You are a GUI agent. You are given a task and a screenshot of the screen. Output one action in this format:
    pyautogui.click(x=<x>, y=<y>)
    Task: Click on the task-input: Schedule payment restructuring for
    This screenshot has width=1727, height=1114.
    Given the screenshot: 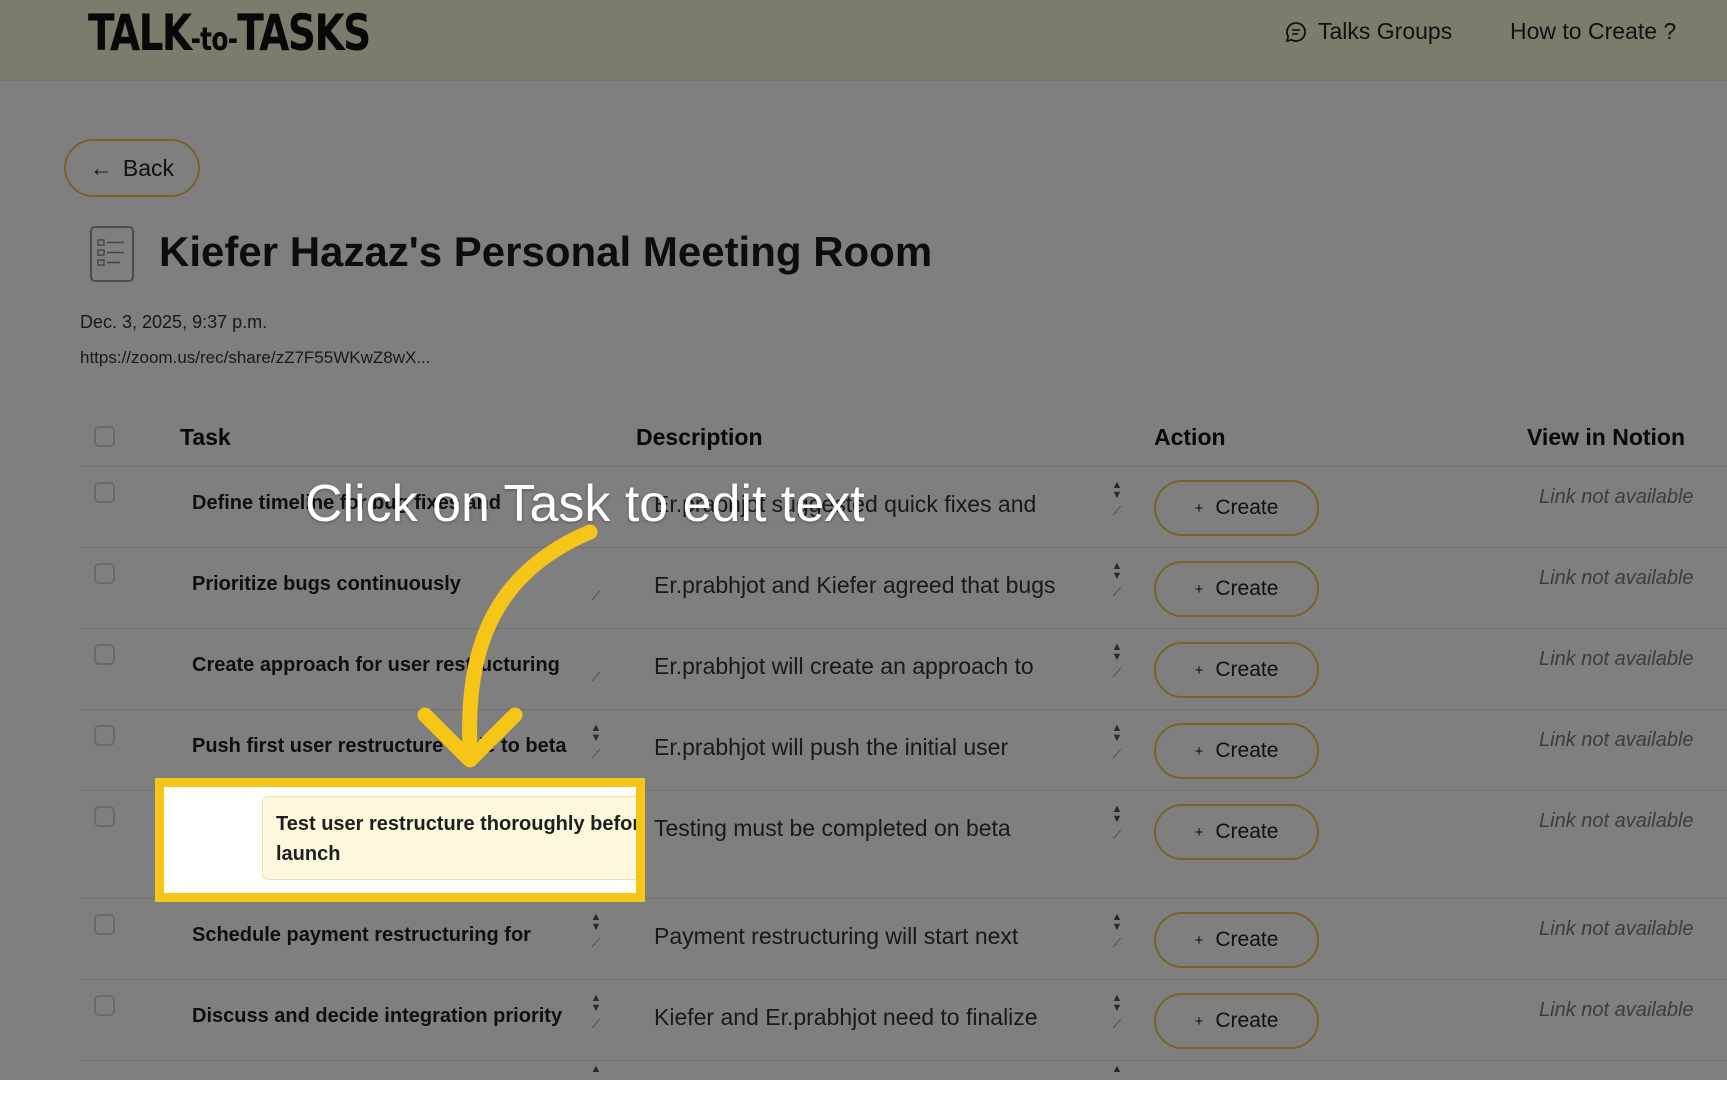 What is the action you would take?
    pyautogui.click(x=387, y=935)
    